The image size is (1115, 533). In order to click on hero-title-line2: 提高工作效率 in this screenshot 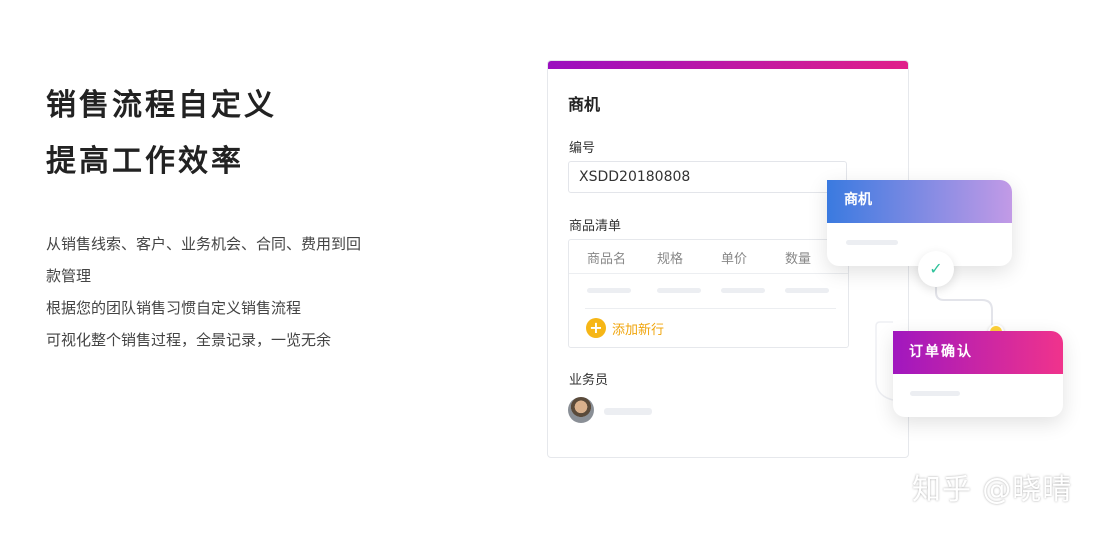, I will do `click(145, 161)`.